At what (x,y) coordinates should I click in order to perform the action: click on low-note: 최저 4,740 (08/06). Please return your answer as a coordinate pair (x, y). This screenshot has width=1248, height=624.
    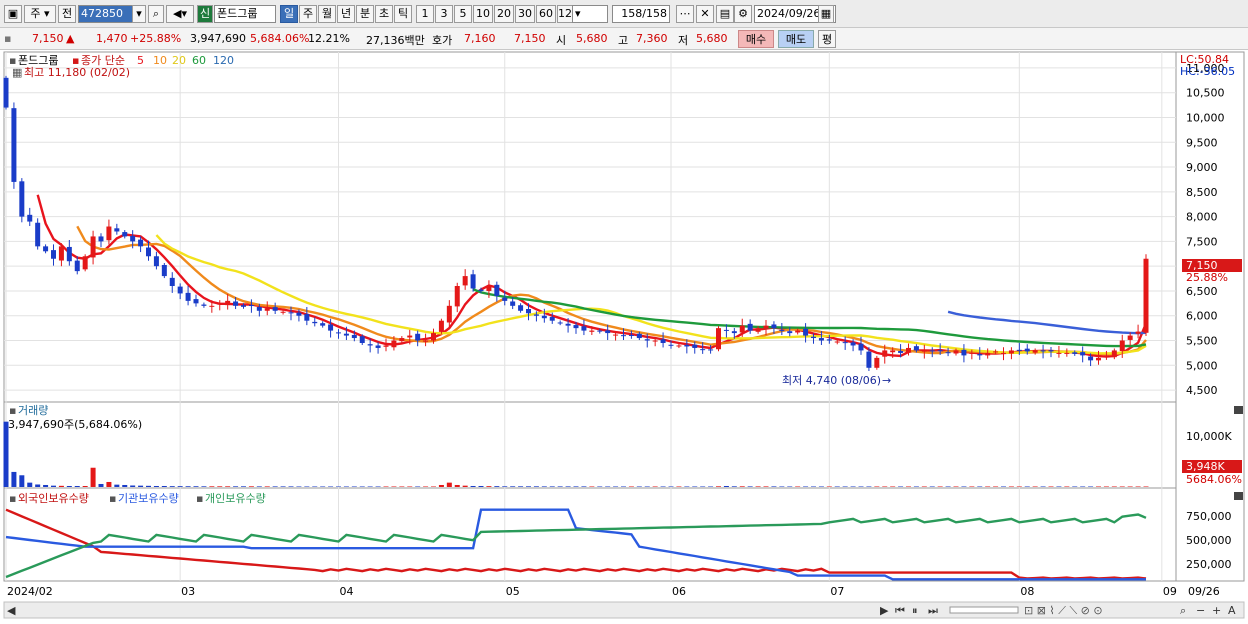
    Looking at the image, I should click on (831, 380).